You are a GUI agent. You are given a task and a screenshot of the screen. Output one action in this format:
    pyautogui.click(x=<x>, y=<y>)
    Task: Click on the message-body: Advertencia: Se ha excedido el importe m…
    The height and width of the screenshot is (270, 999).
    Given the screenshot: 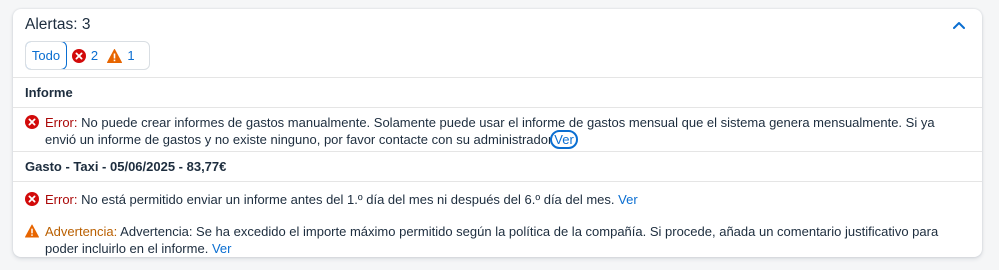 What is the action you would take?
    pyautogui.click(x=492, y=240)
    